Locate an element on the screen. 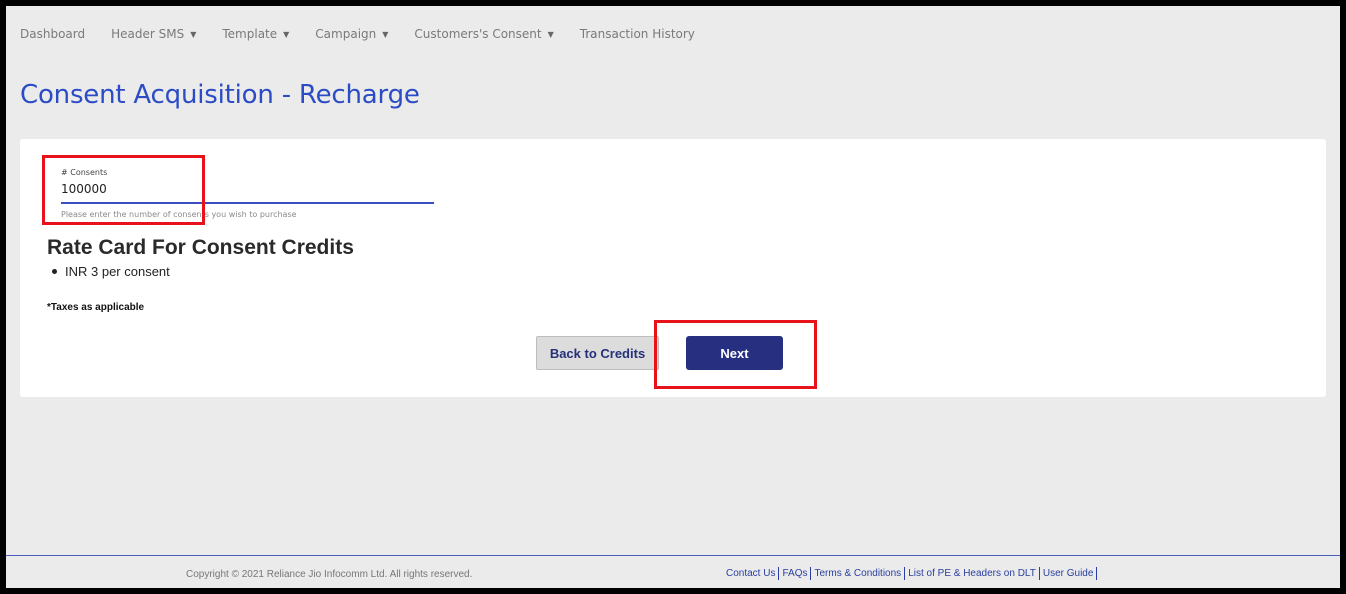  nav-item-template: Template ▼ is located at coordinates (255, 34).